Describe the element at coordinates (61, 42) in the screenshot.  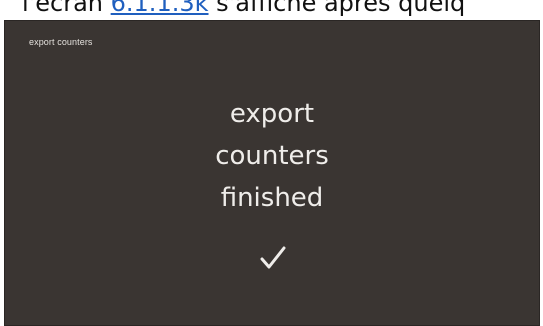
I see `screen-title: export counters` at that location.